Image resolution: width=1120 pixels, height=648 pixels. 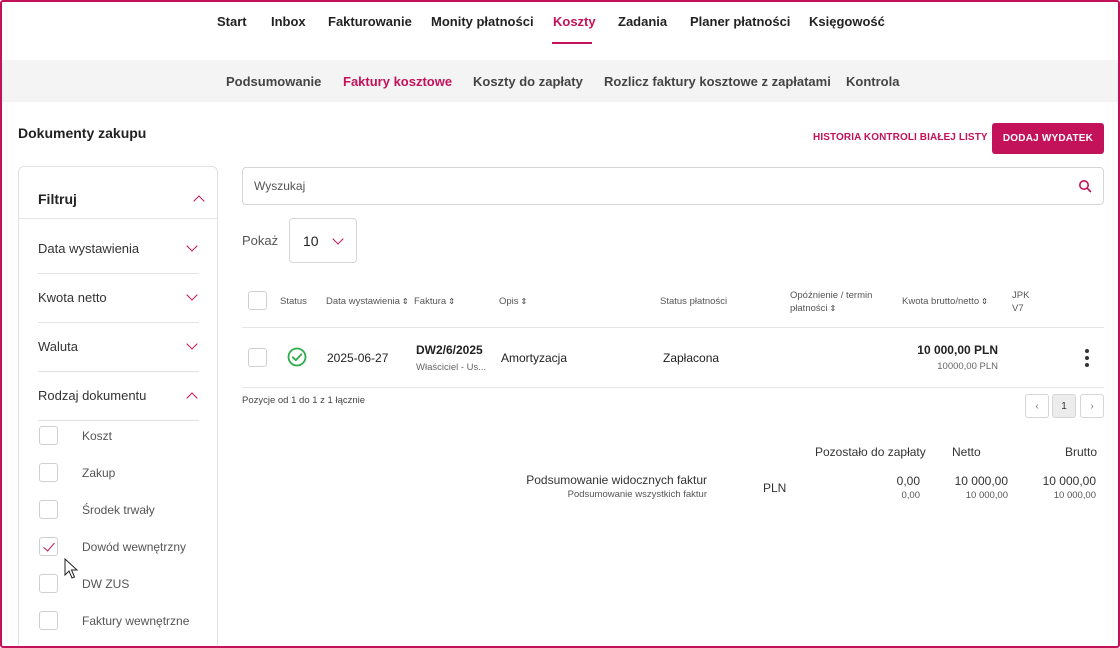 What do you see at coordinates (118, 347) in the screenshot?
I see `filter-currency: Waluta` at bounding box center [118, 347].